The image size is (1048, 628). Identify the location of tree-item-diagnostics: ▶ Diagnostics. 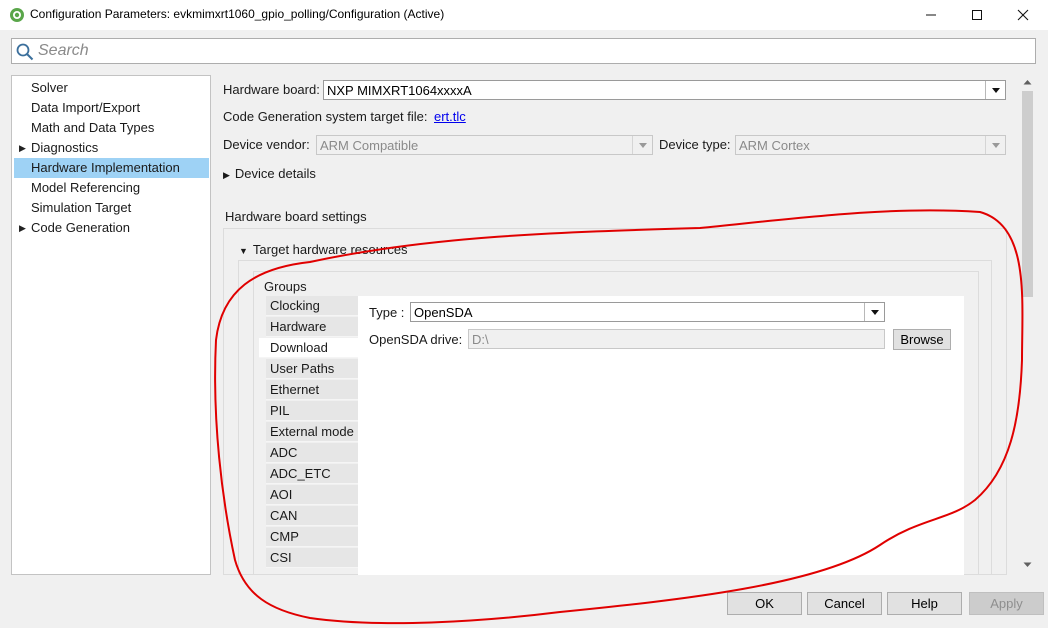
(111, 148).